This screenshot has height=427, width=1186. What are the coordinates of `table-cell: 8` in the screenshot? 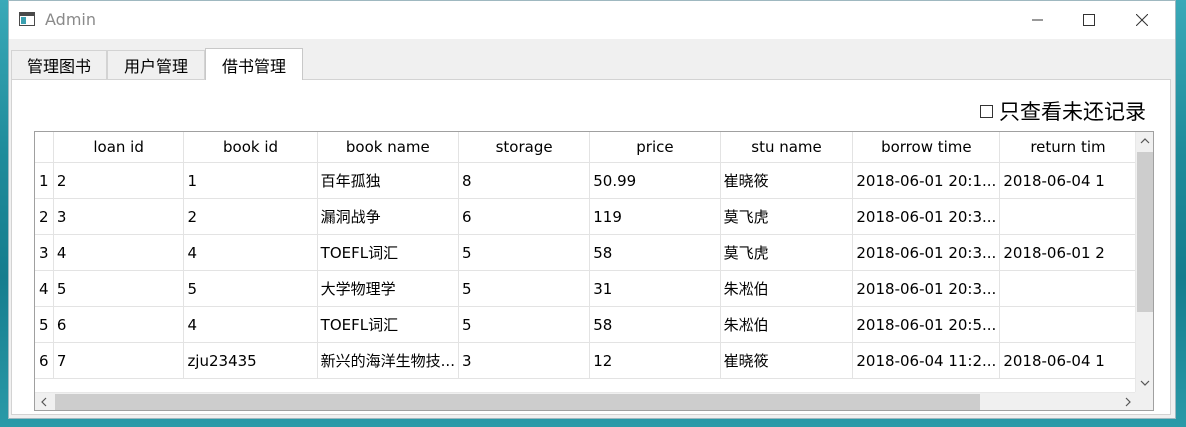 It's located at (524, 180).